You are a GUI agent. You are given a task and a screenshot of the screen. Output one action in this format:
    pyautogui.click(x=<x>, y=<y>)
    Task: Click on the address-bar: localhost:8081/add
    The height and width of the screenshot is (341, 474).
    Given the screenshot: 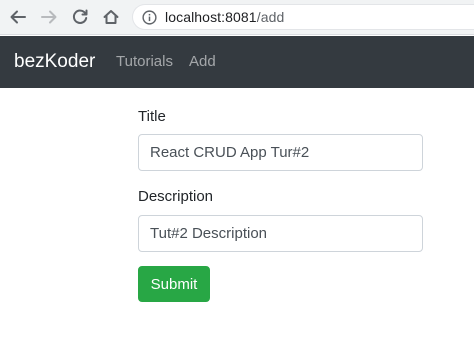 What is the action you would take?
    pyautogui.click(x=303, y=17)
    